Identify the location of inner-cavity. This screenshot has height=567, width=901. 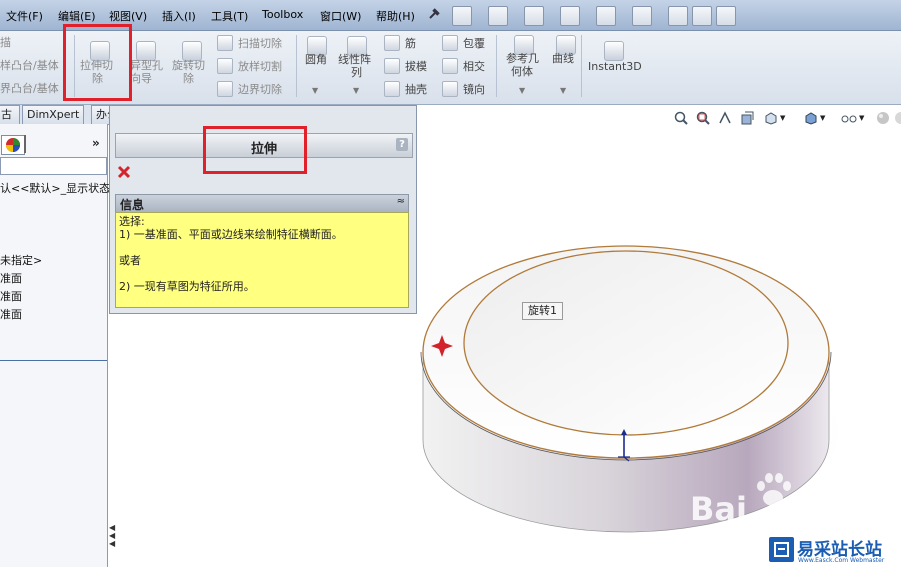
(626, 343).